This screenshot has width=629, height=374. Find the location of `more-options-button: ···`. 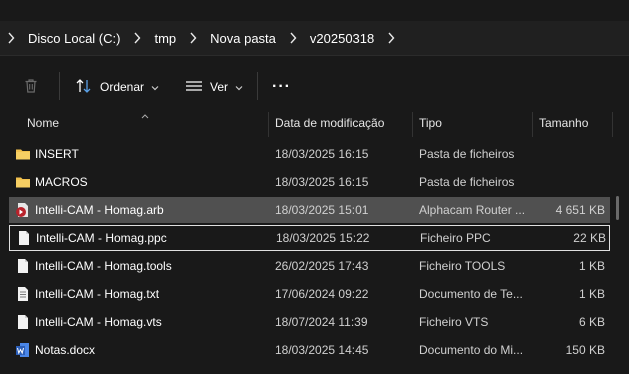

more-options-button: ··· is located at coordinates (281, 87).